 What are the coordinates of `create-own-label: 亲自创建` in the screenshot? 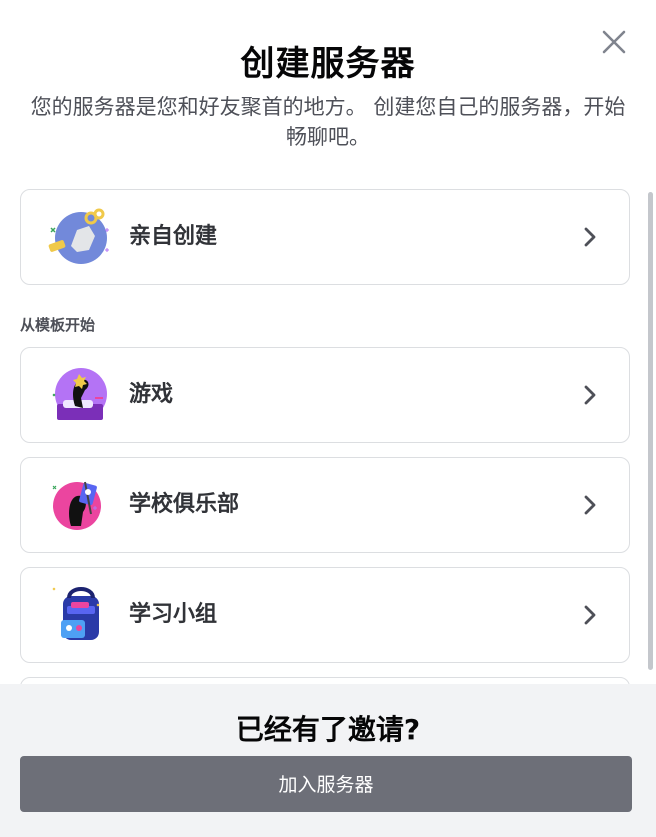 It's located at (173, 236).